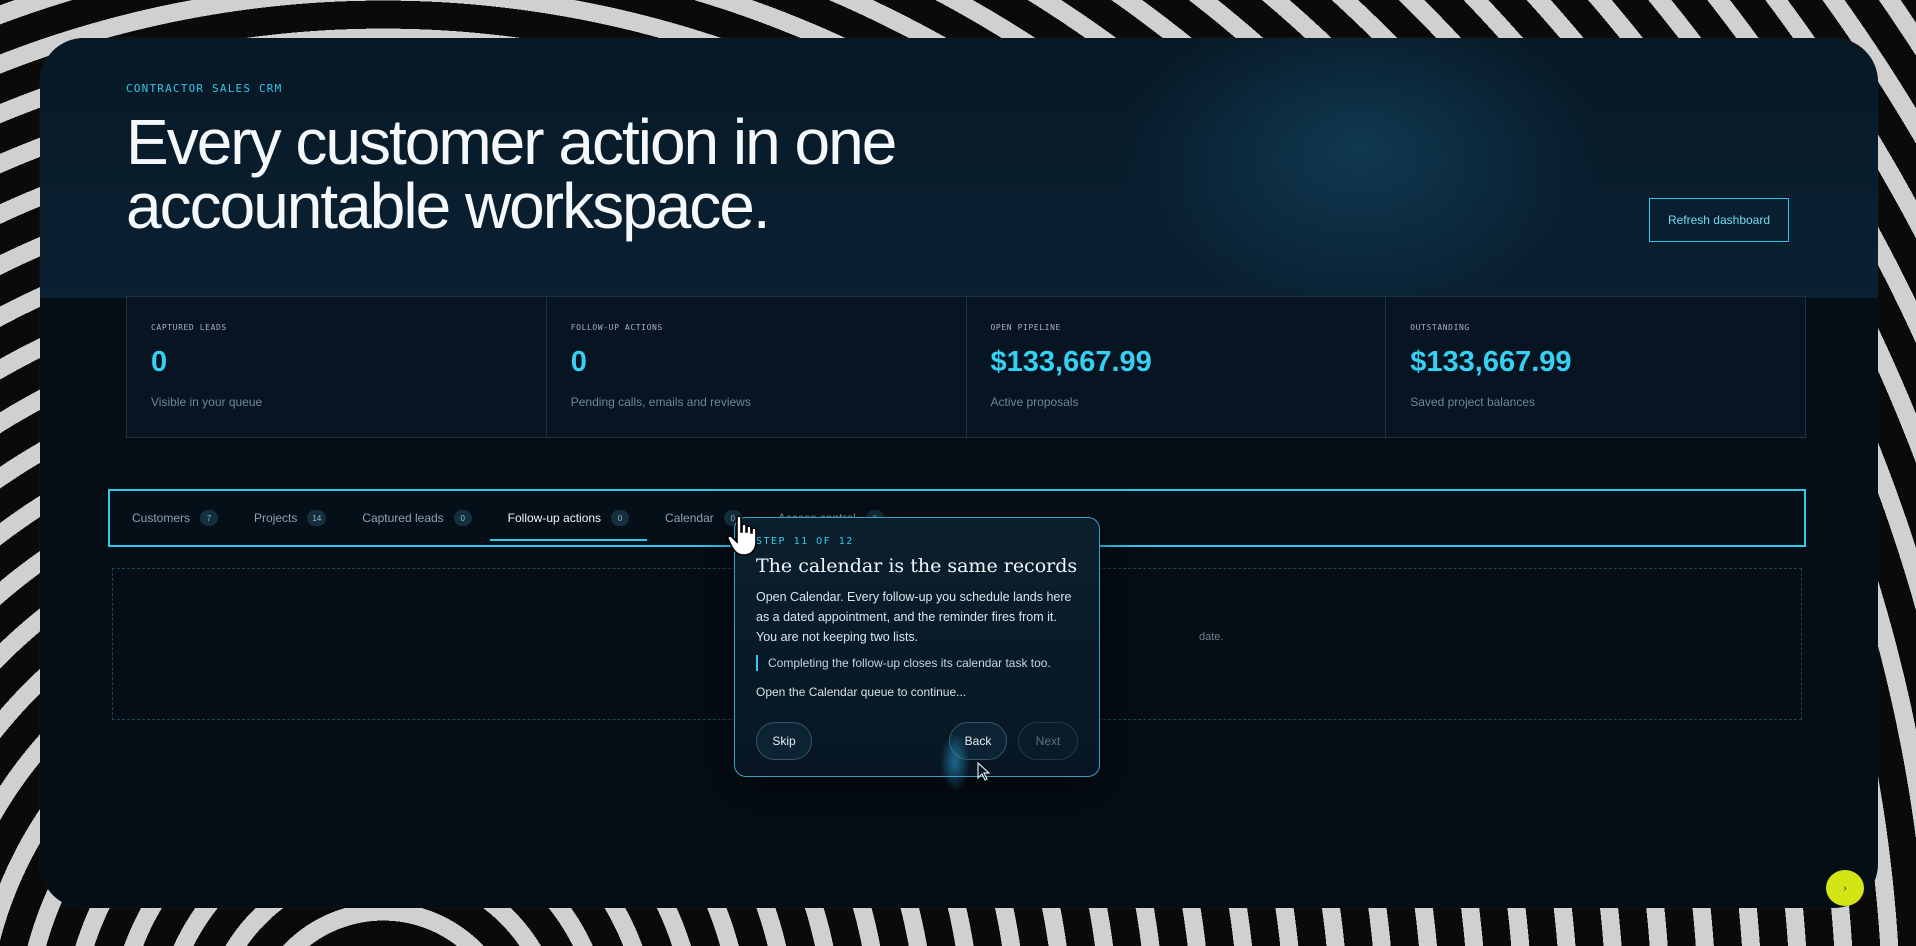 The image size is (1916, 946). What do you see at coordinates (616, 327) in the screenshot?
I see `stat-label: FOLLOW-UP ACTIONS` at bounding box center [616, 327].